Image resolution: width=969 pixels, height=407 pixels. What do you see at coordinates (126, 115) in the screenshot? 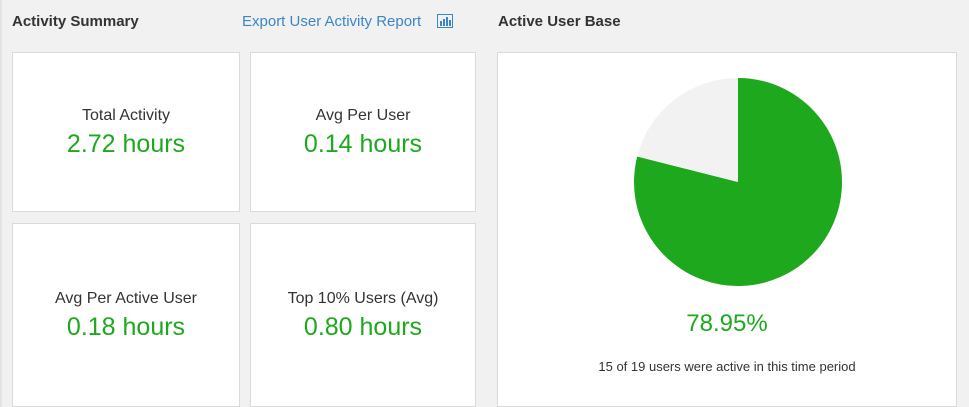
I see `total-activity-label: Total Activity` at bounding box center [126, 115].